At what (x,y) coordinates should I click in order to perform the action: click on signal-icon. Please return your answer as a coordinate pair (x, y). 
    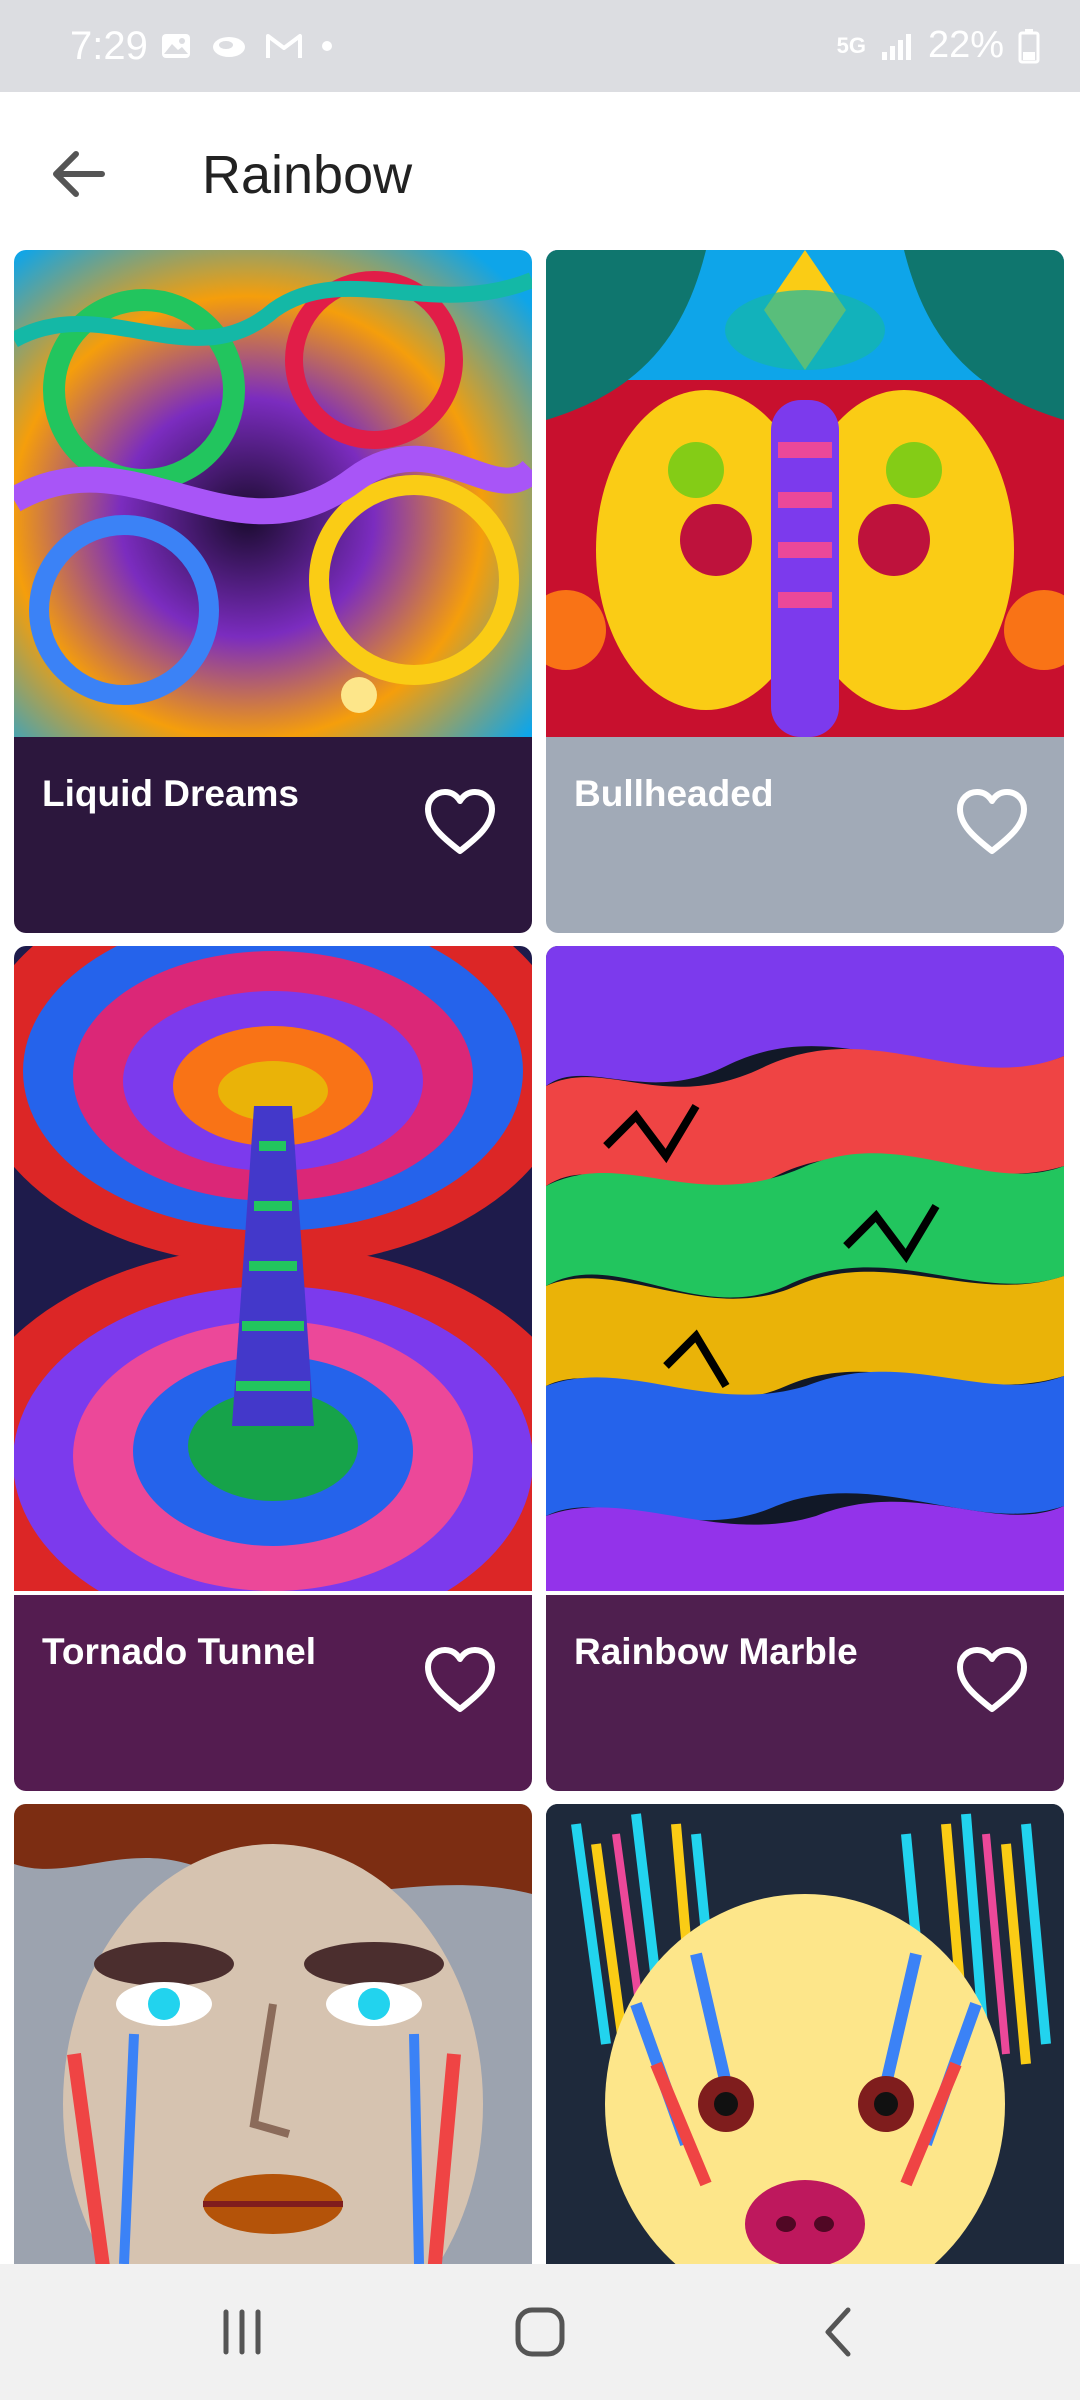
    Looking at the image, I should click on (896, 46).